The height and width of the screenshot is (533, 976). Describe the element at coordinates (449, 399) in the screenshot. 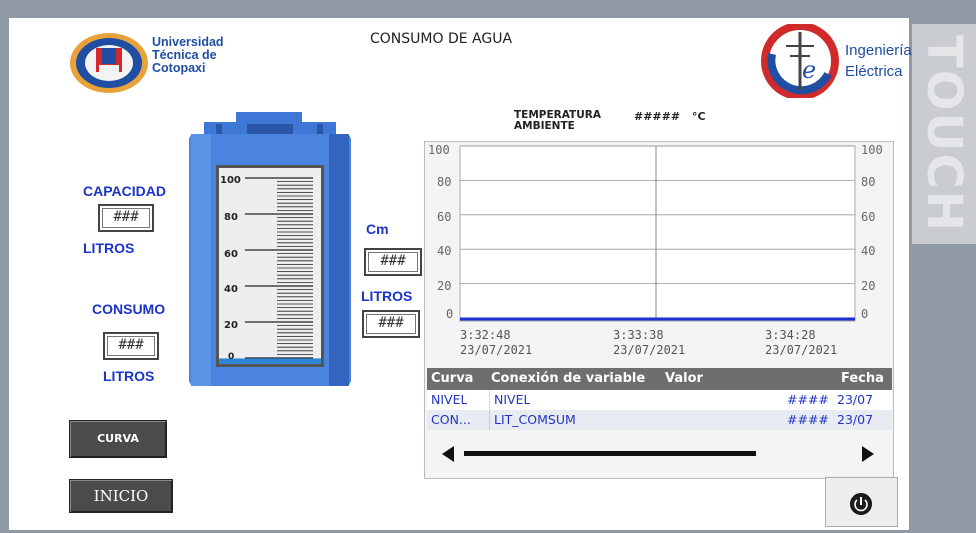

I see `row-curve: NIVEL` at that location.